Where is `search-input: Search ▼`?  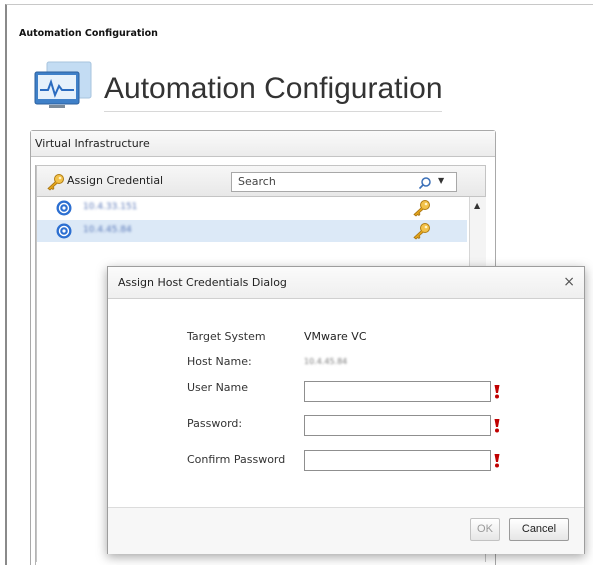
search-input: Search ▼ is located at coordinates (344, 182).